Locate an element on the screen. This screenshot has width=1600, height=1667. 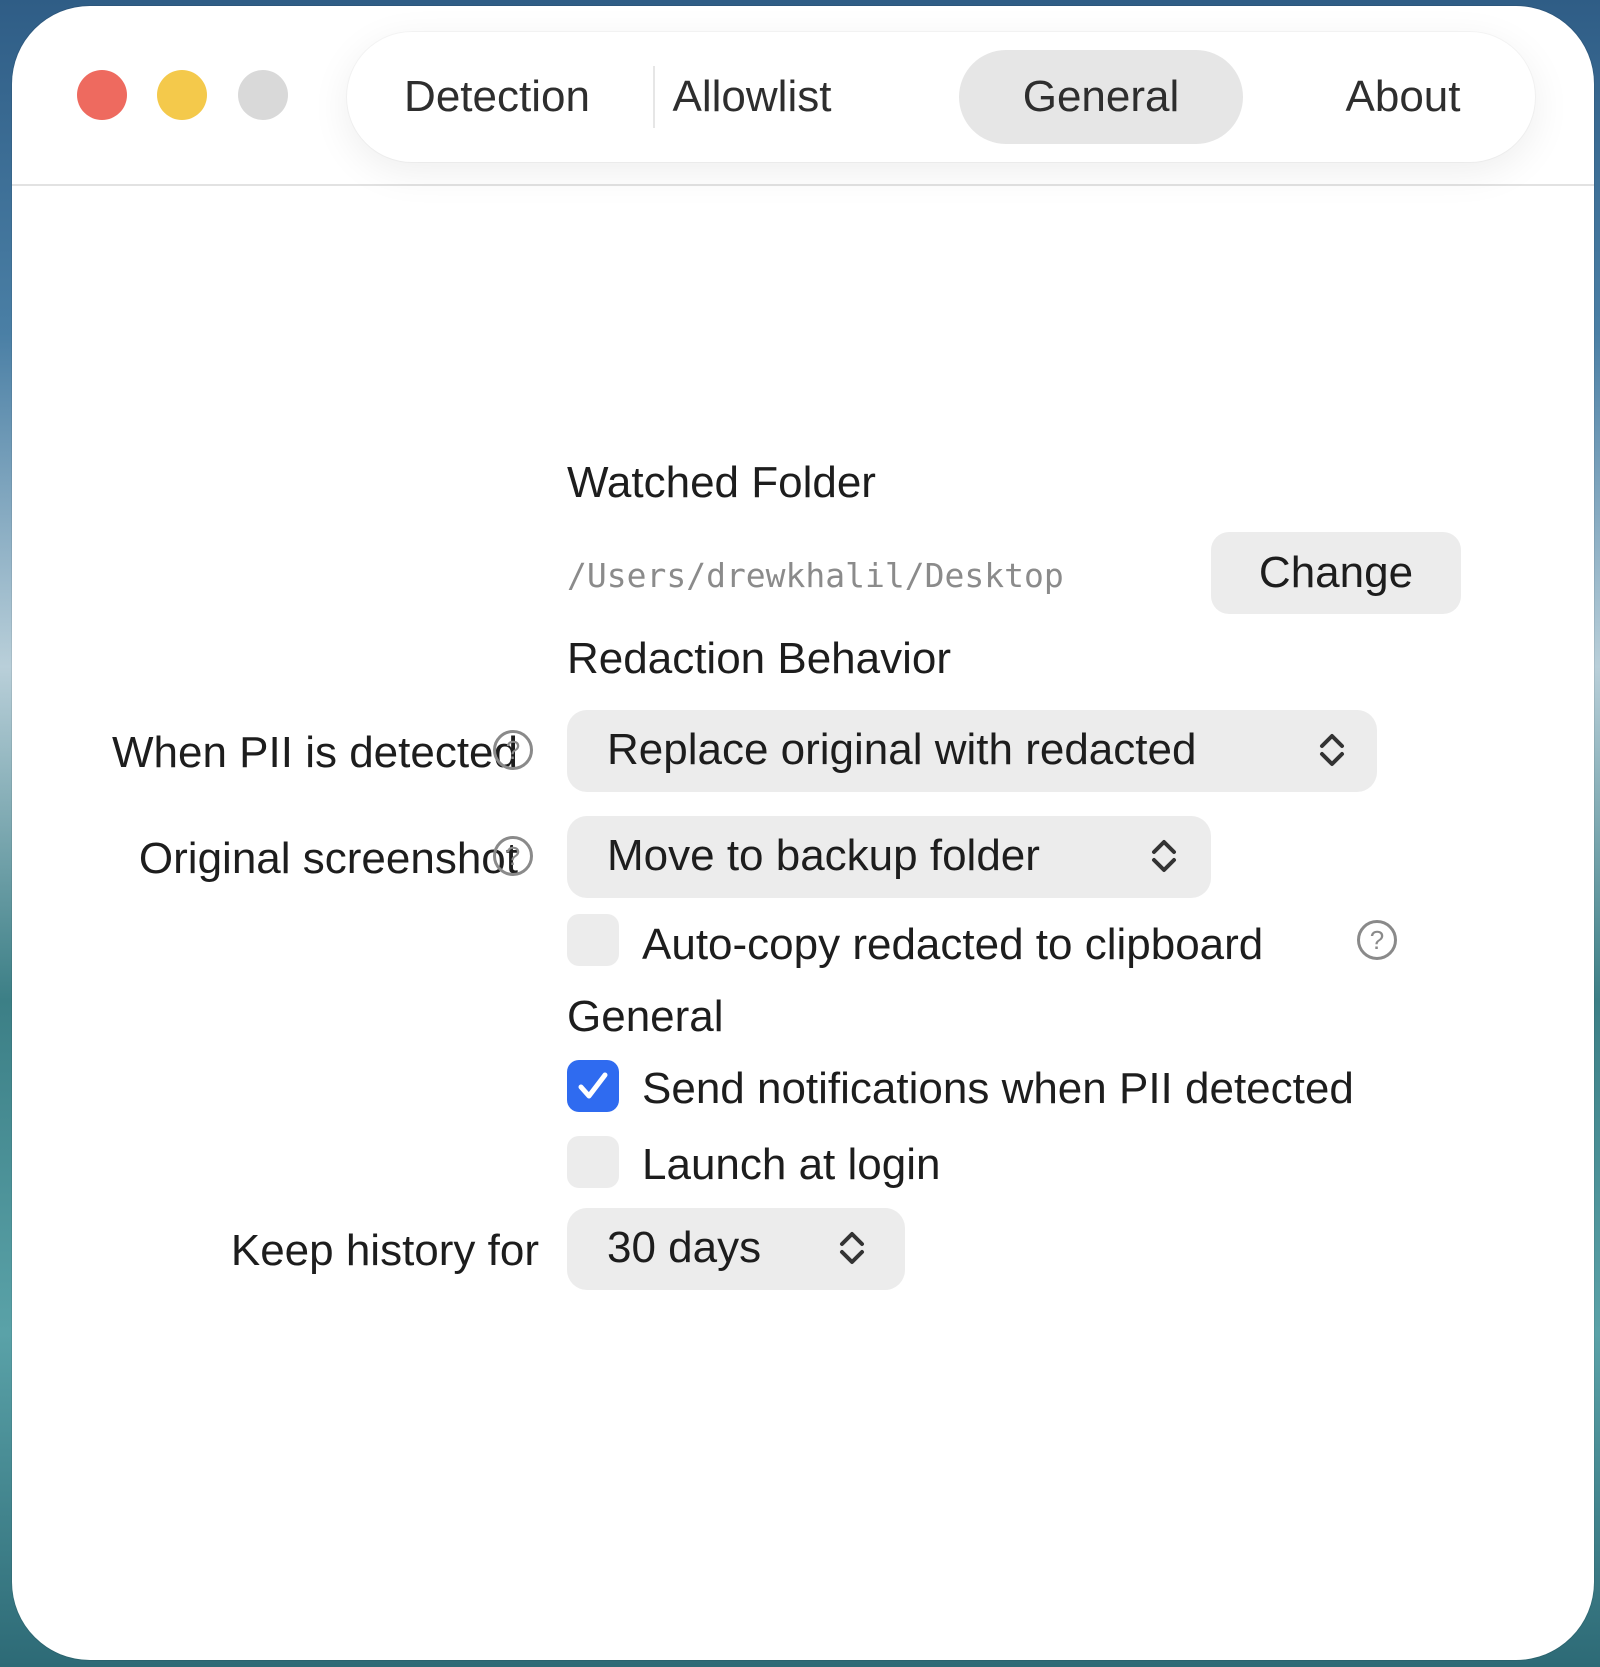
tab-general: General is located at coordinates (1101, 97).